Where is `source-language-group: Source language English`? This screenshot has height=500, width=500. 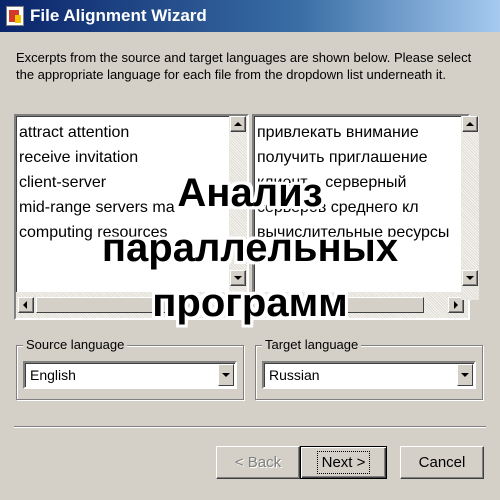 source-language-group: Source language English is located at coordinates (130, 368).